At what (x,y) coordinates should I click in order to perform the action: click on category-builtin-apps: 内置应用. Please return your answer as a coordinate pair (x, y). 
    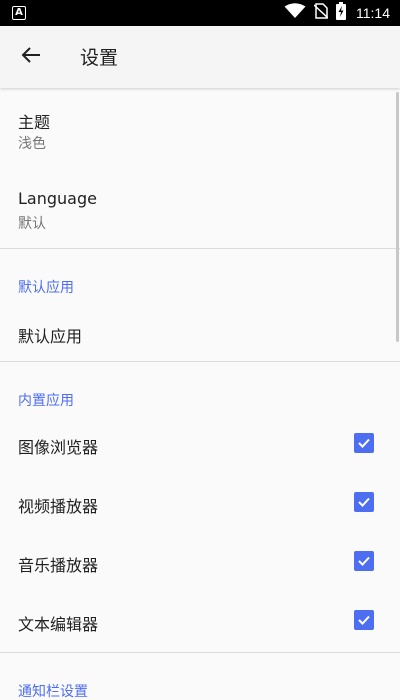
    Looking at the image, I should click on (200, 389).